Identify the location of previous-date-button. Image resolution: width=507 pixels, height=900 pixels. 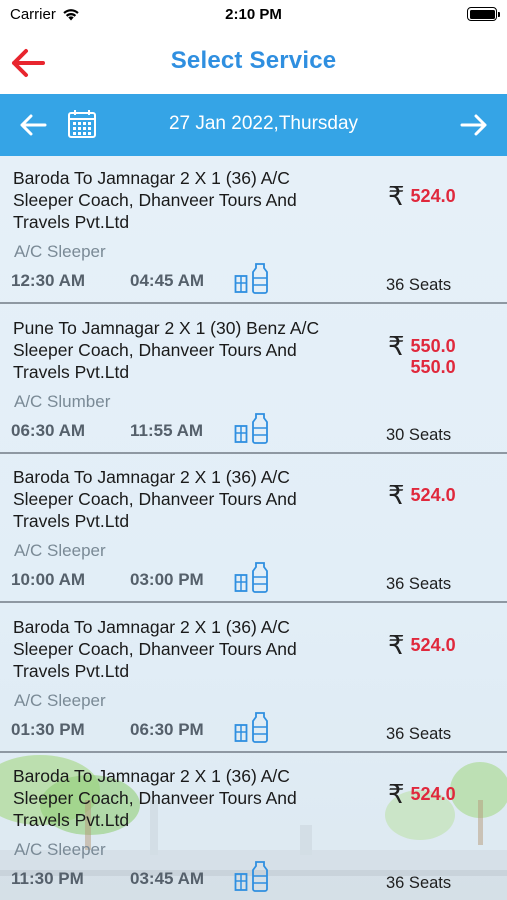
(33, 125).